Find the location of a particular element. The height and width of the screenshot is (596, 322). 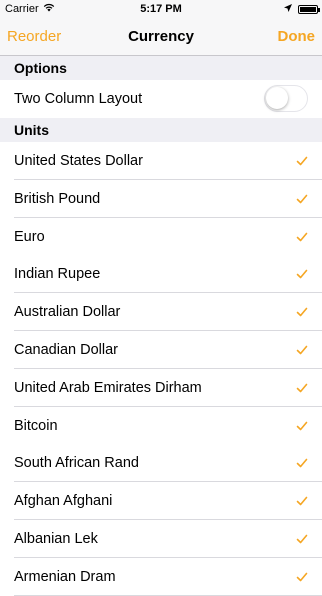

unit-row: Australian Dollar is located at coordinates (161, 312).